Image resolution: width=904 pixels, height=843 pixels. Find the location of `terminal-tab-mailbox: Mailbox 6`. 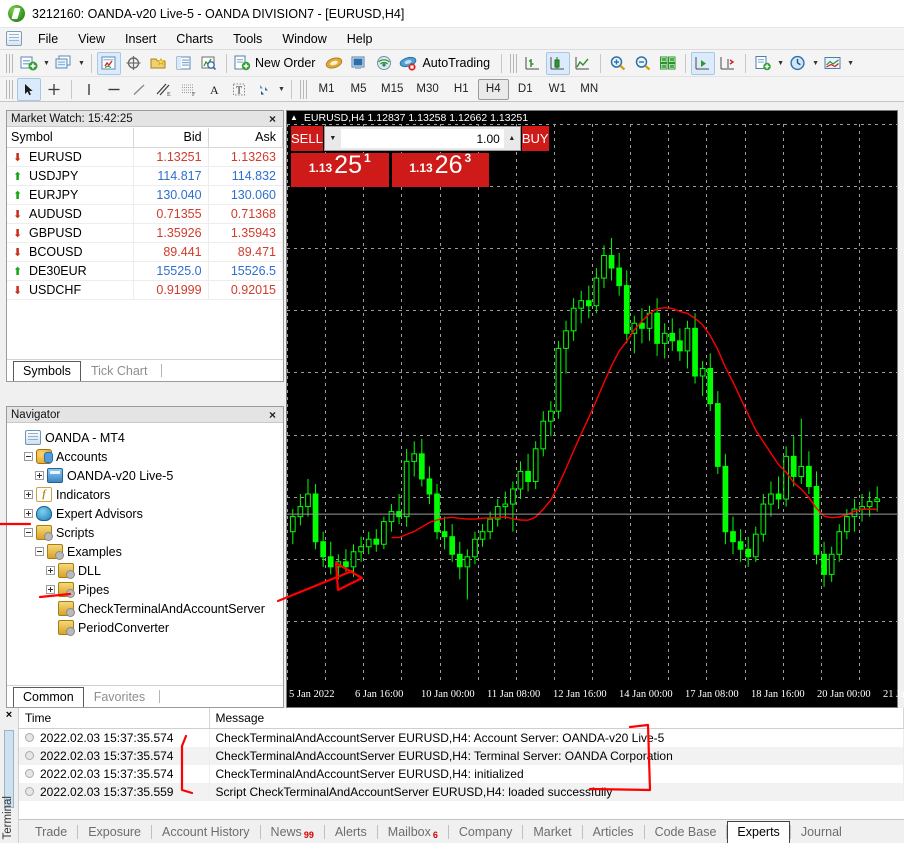

terminal-tab-mailbox: Mailbox 6 is located at coordinates (413, 832).